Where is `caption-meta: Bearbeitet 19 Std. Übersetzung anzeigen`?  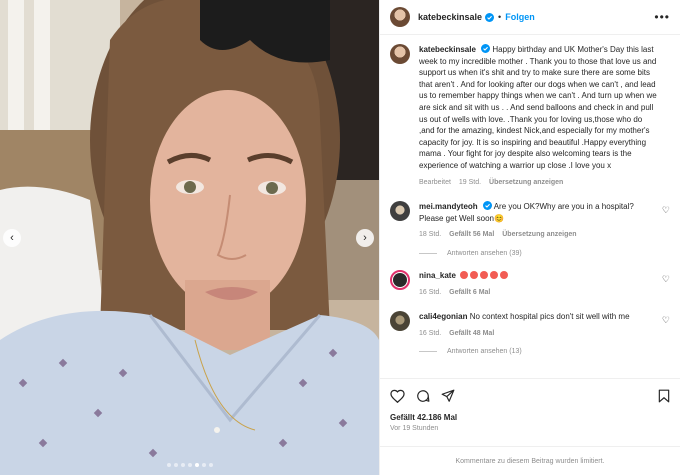
caption-meta: Bearbeitet 19 Std. Übersetzung anzeigen is located at coordinates (539, 183).